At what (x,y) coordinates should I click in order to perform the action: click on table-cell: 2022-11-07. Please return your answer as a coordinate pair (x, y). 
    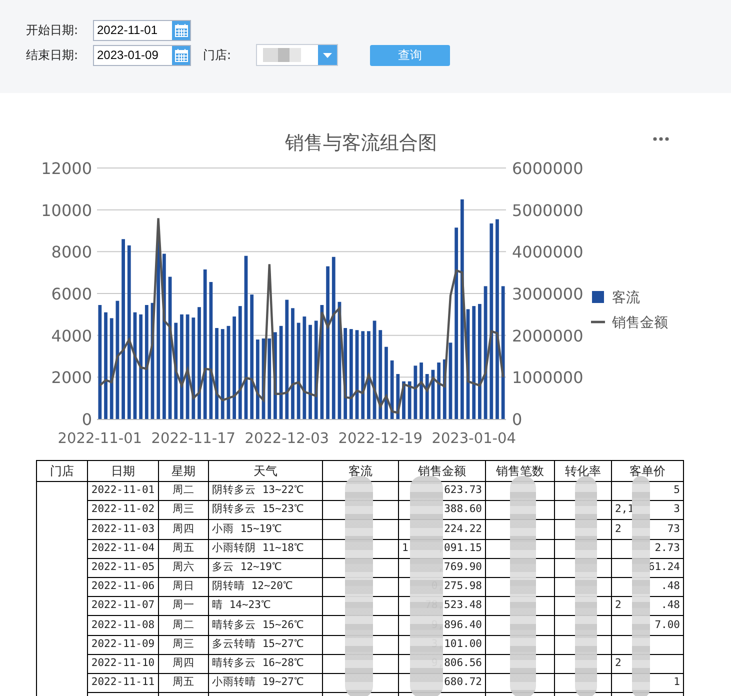
    Looking at the image, I should click on (123, 606).